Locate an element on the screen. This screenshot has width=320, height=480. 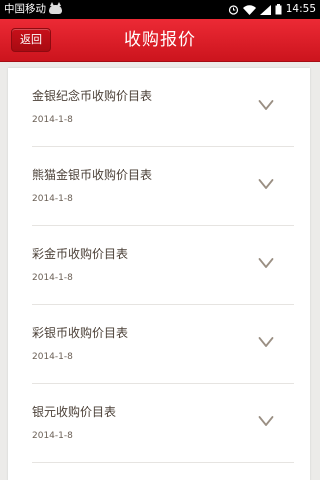
item-title: 银元收购价目表 is located at coordinates (74, 412).